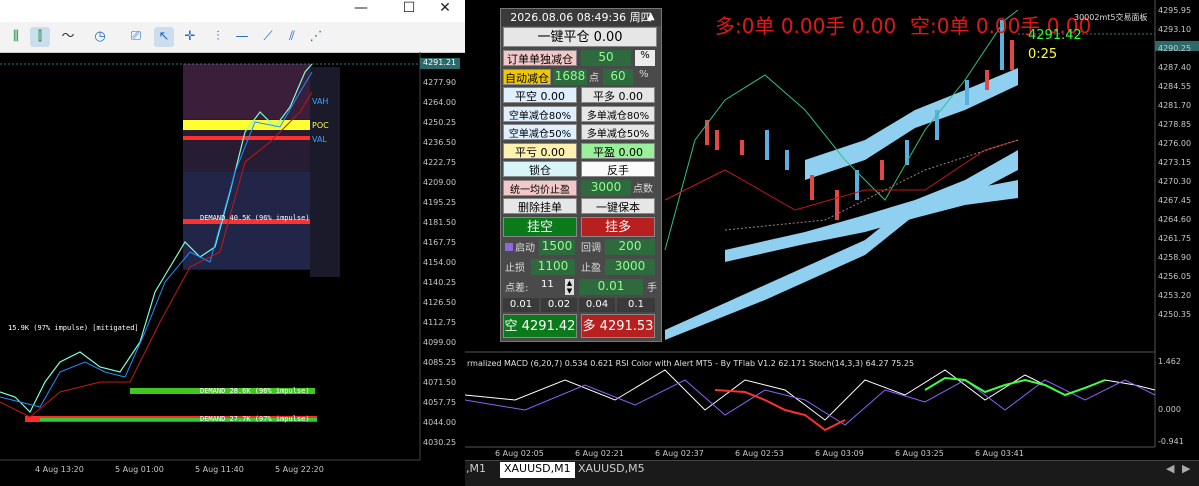 The height and width of the screenshot is (486, 1199). Describe the element at coordinates (139, 469) in the screenshot. I see `time-tick: 5 Aug 01:00` at that location.